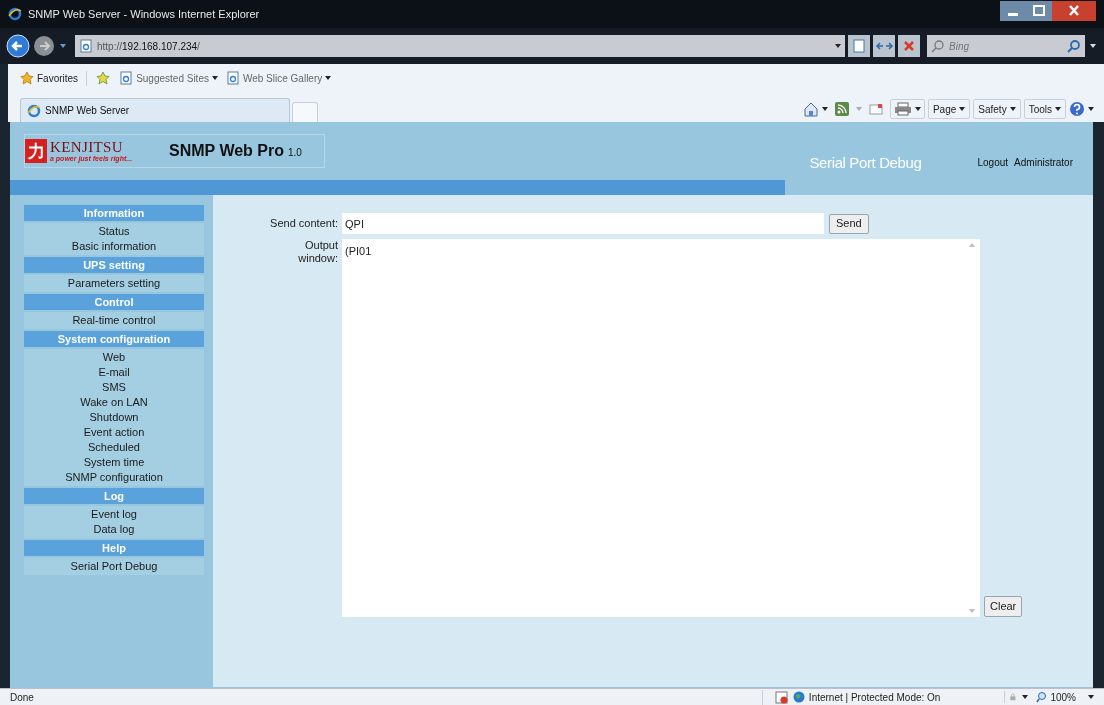 Image resolution: width=1104 pixels, height=705 pixels. I want to click on compatibility-icon, so click(859, 46).